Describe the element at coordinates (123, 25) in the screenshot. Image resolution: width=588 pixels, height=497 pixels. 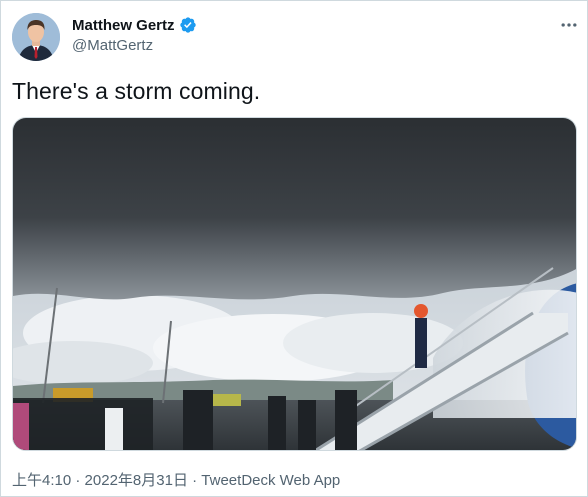
I see `author-display-name: Matthew Gertz` at that location.